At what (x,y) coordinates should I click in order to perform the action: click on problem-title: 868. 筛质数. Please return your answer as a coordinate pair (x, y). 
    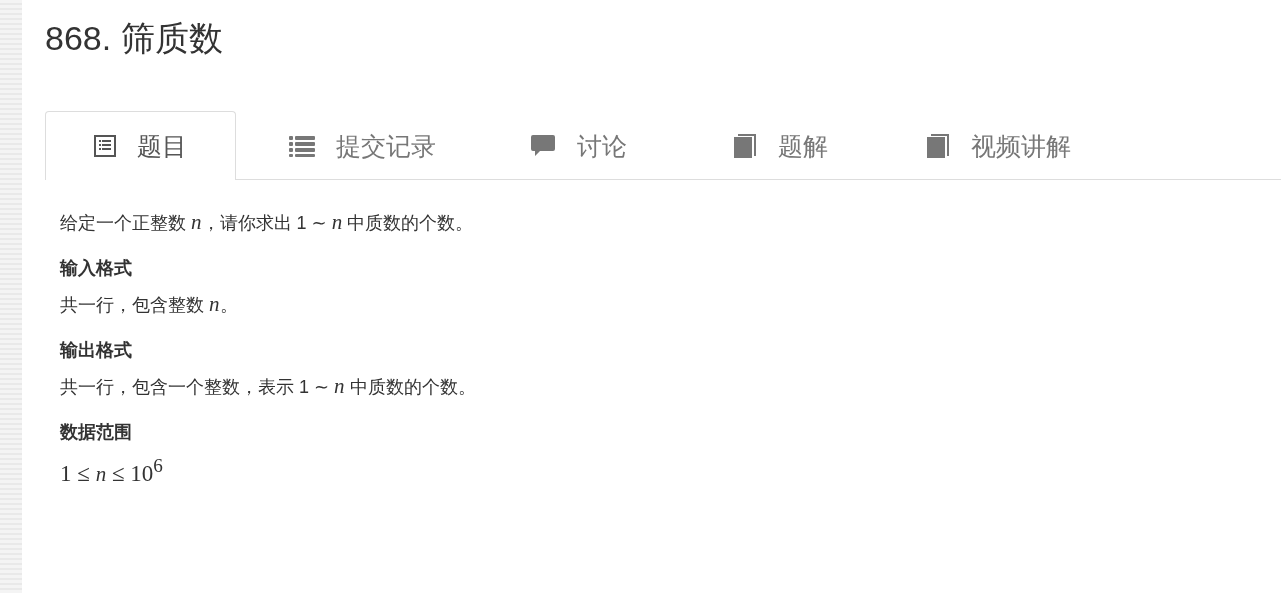
    Looking at the image, I should click on (134, 38).